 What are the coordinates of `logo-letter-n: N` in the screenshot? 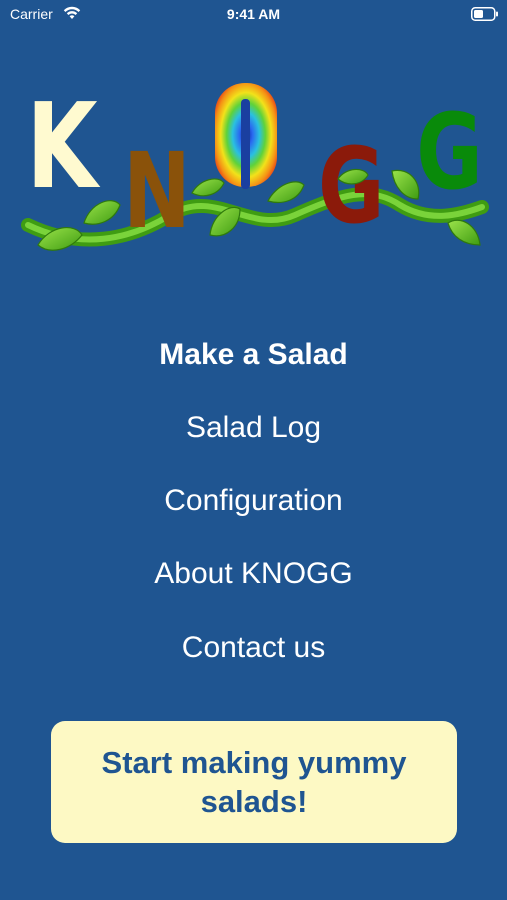 It's located at (157, 191).